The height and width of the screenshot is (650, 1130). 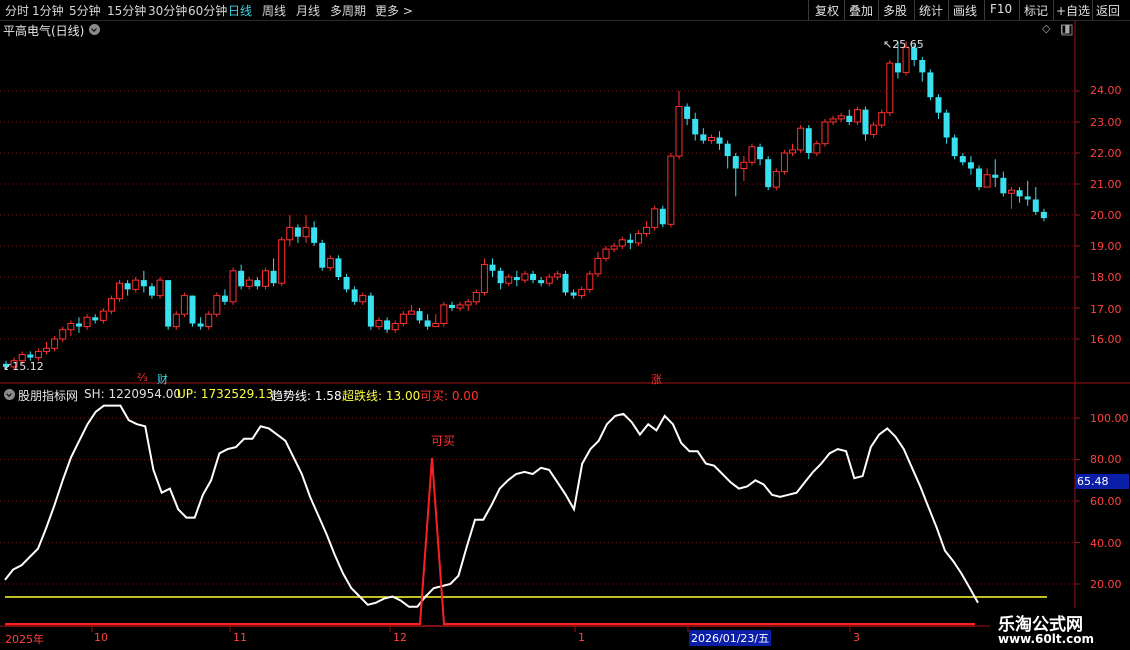 What do you see at coordinates (94, 29) in the screenshot?
I see `dropdown-icon` at bounding box center [94, 29].